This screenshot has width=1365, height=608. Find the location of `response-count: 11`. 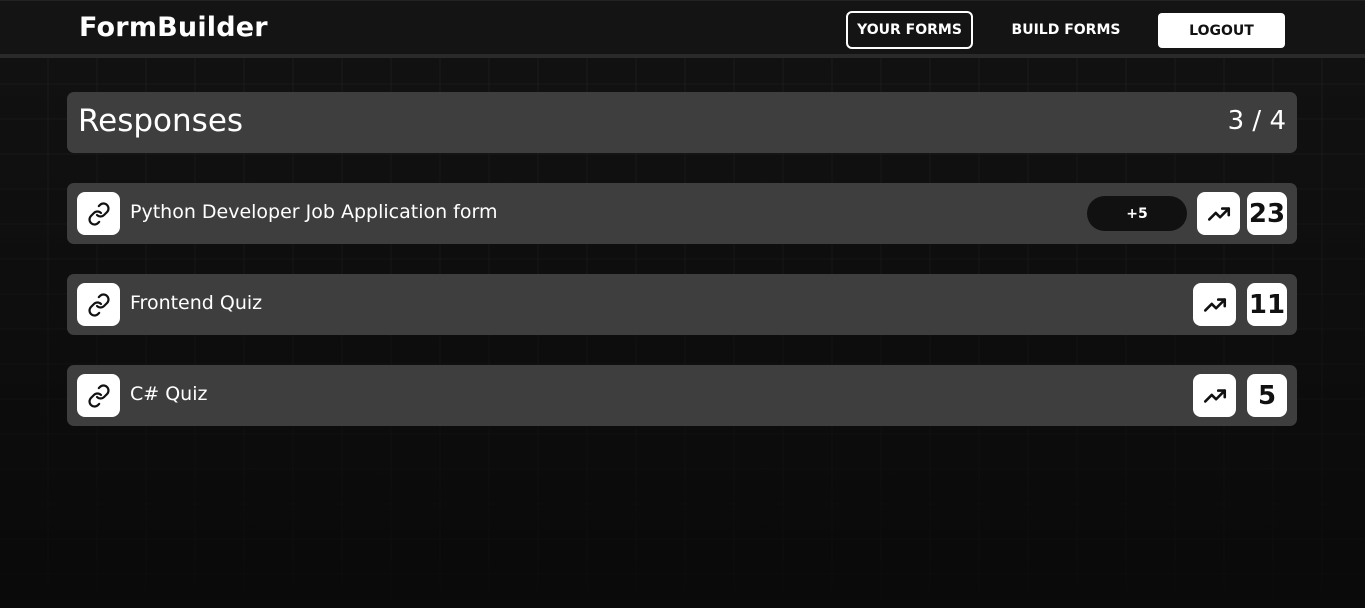

response-count: 11 is located at coordinates (1267, 304).